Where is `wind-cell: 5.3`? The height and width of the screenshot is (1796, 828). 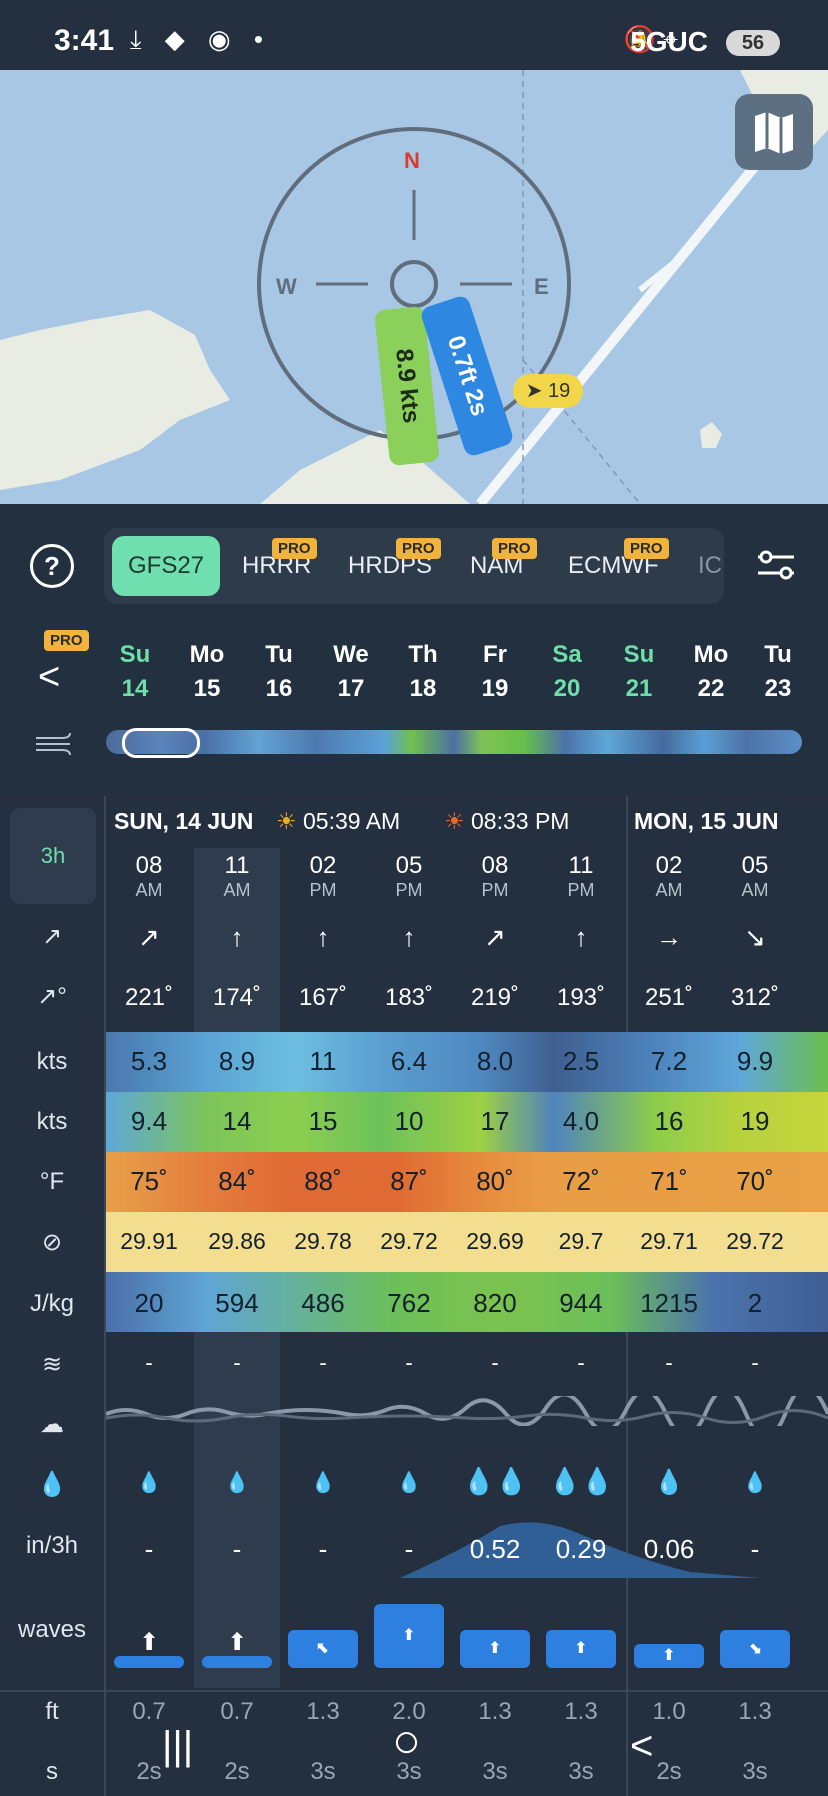
wind-cell: 5.3 is located at coordinates (149, 1061).